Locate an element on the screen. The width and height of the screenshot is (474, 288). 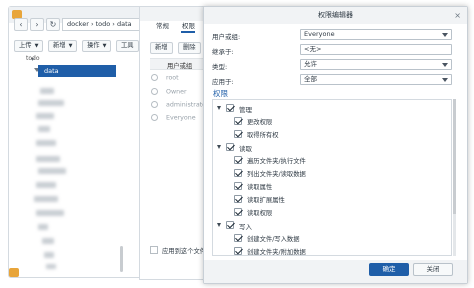
tree-scrollbar is located at coordinates (121, 259).